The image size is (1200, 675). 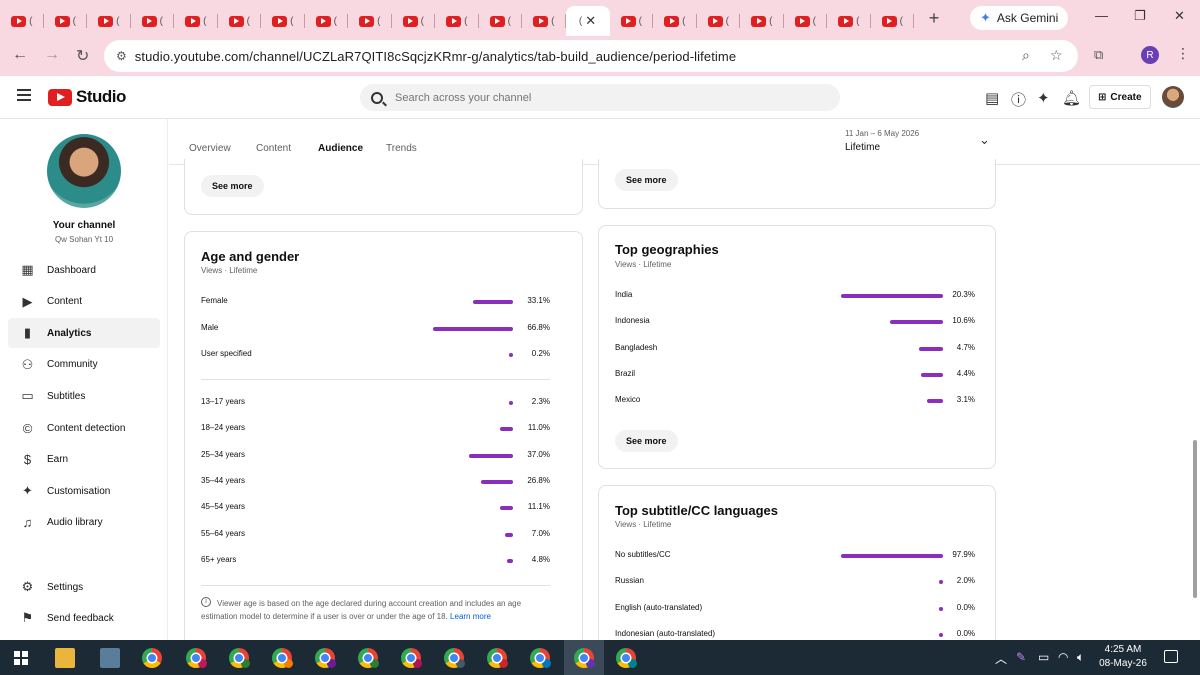 What do you see at coordinates (1140, 16) in the screenshot?
I see `restore-icon: ❐` at bounding box center [1140, 16].